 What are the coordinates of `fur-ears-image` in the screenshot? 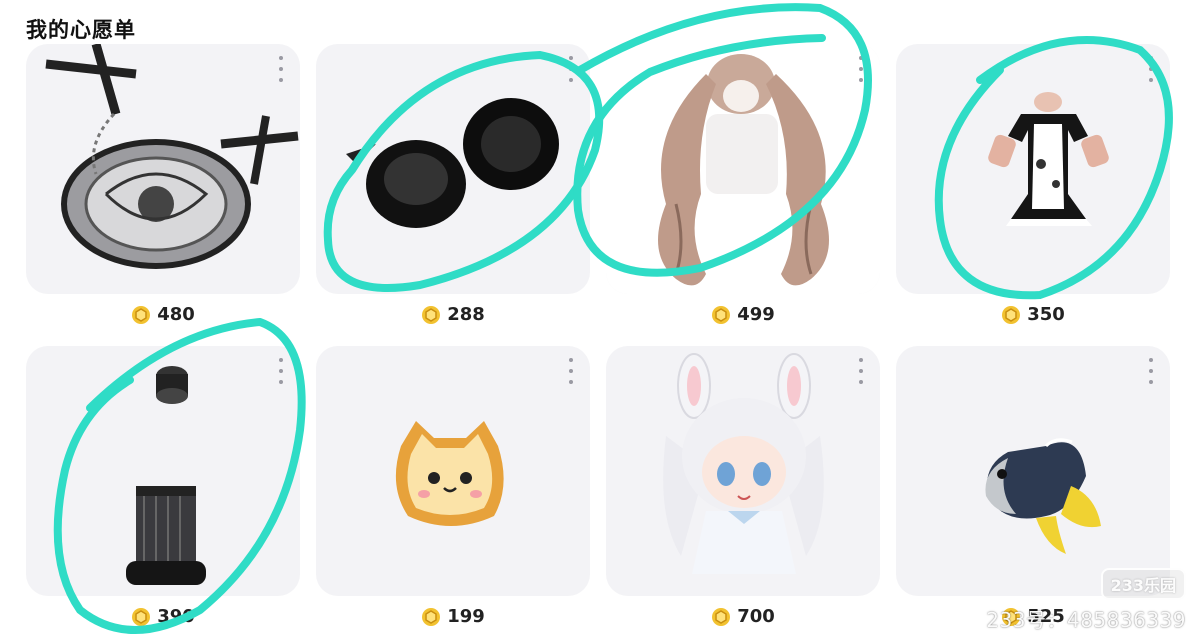 It's located at (452, 163).